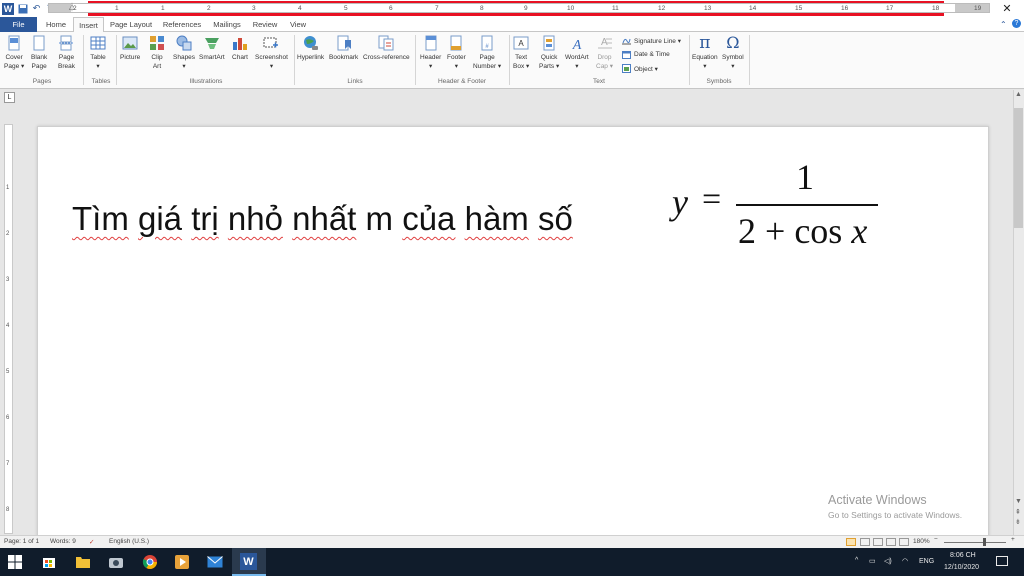 The height and width of the screenshot is (576, 1024). What do you see at coordinates (640, 68) in the screenshot?
I see `object-button: Object ▾` at bounding box center [640, 68].